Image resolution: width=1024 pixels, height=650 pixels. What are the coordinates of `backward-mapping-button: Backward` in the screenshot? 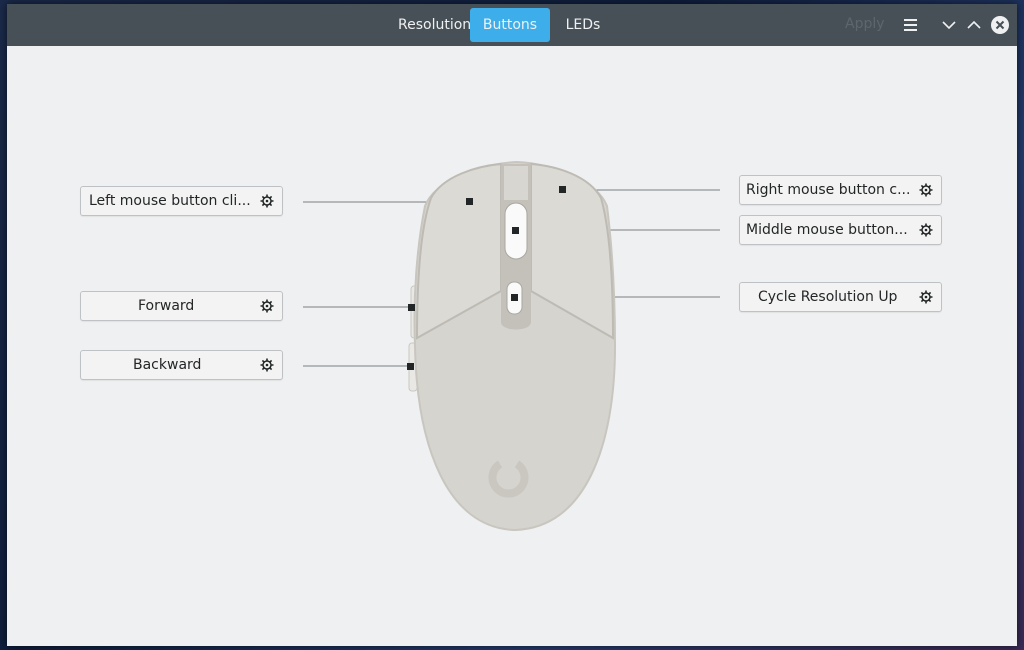 It's located at (181, 365).